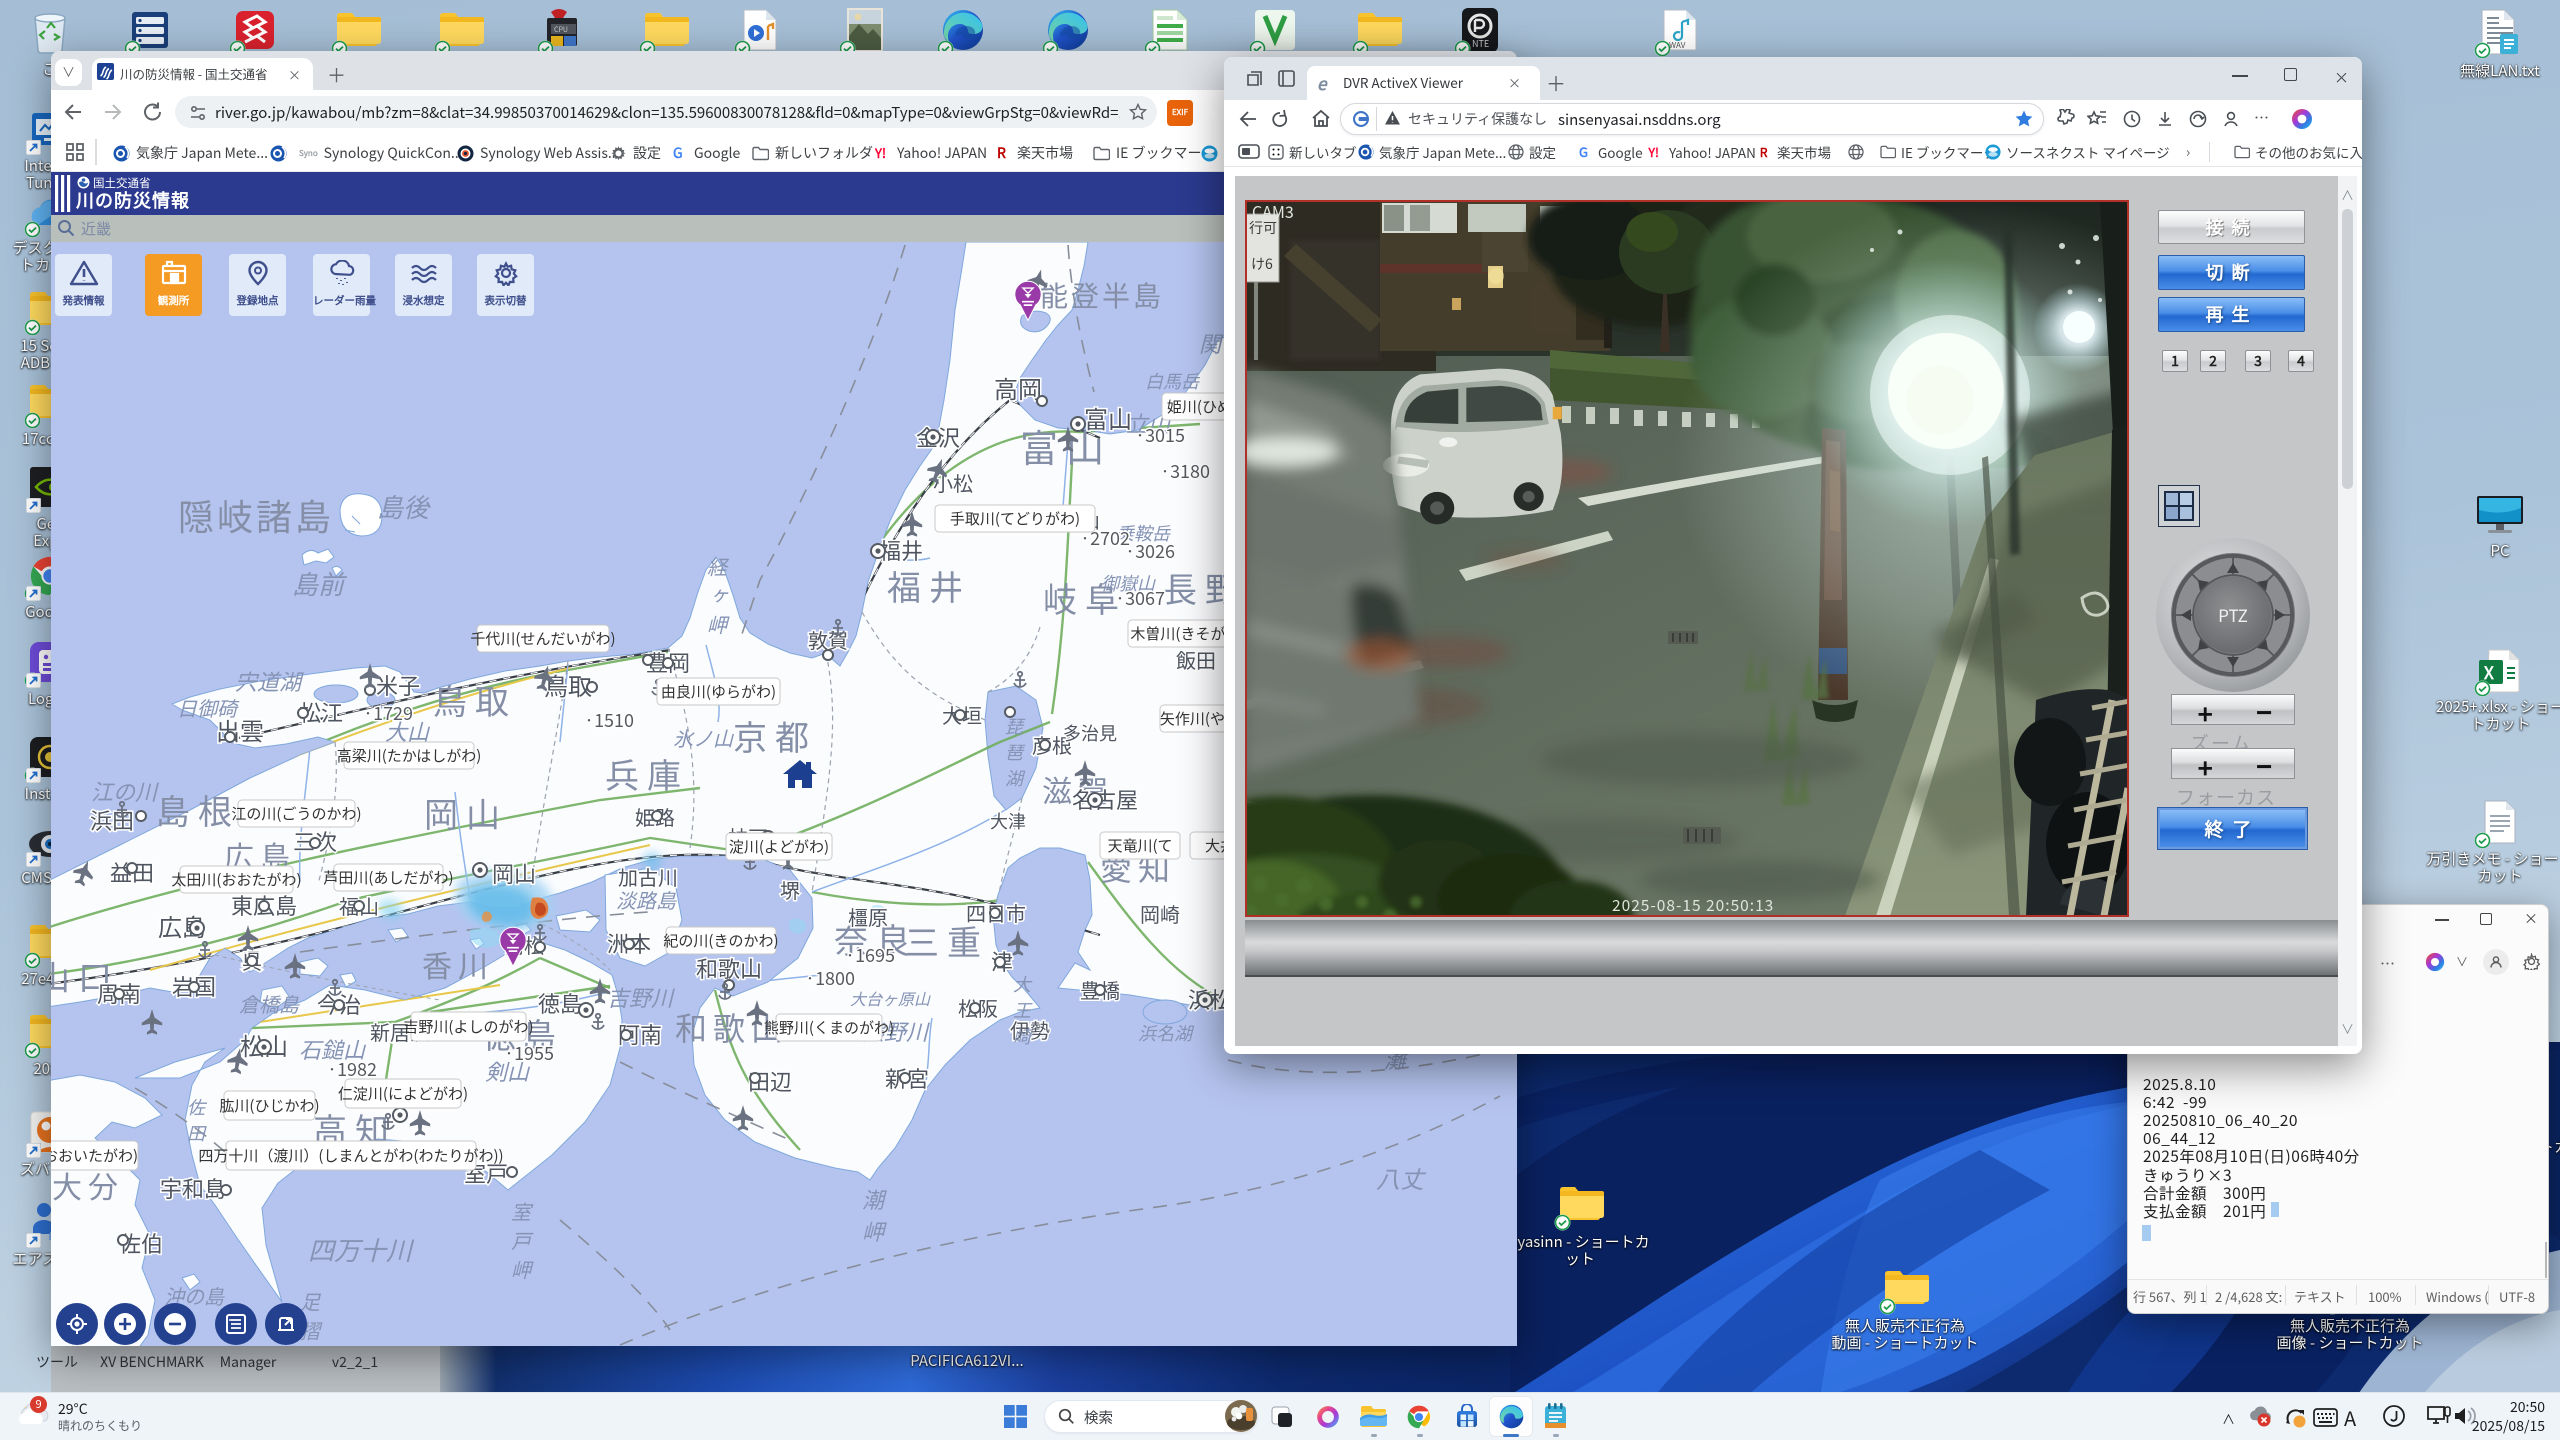 Image resolution: width=2560 pixels, height=1440 pixels. I want to click on svg-text: 潮岬, so click(873, 1215).